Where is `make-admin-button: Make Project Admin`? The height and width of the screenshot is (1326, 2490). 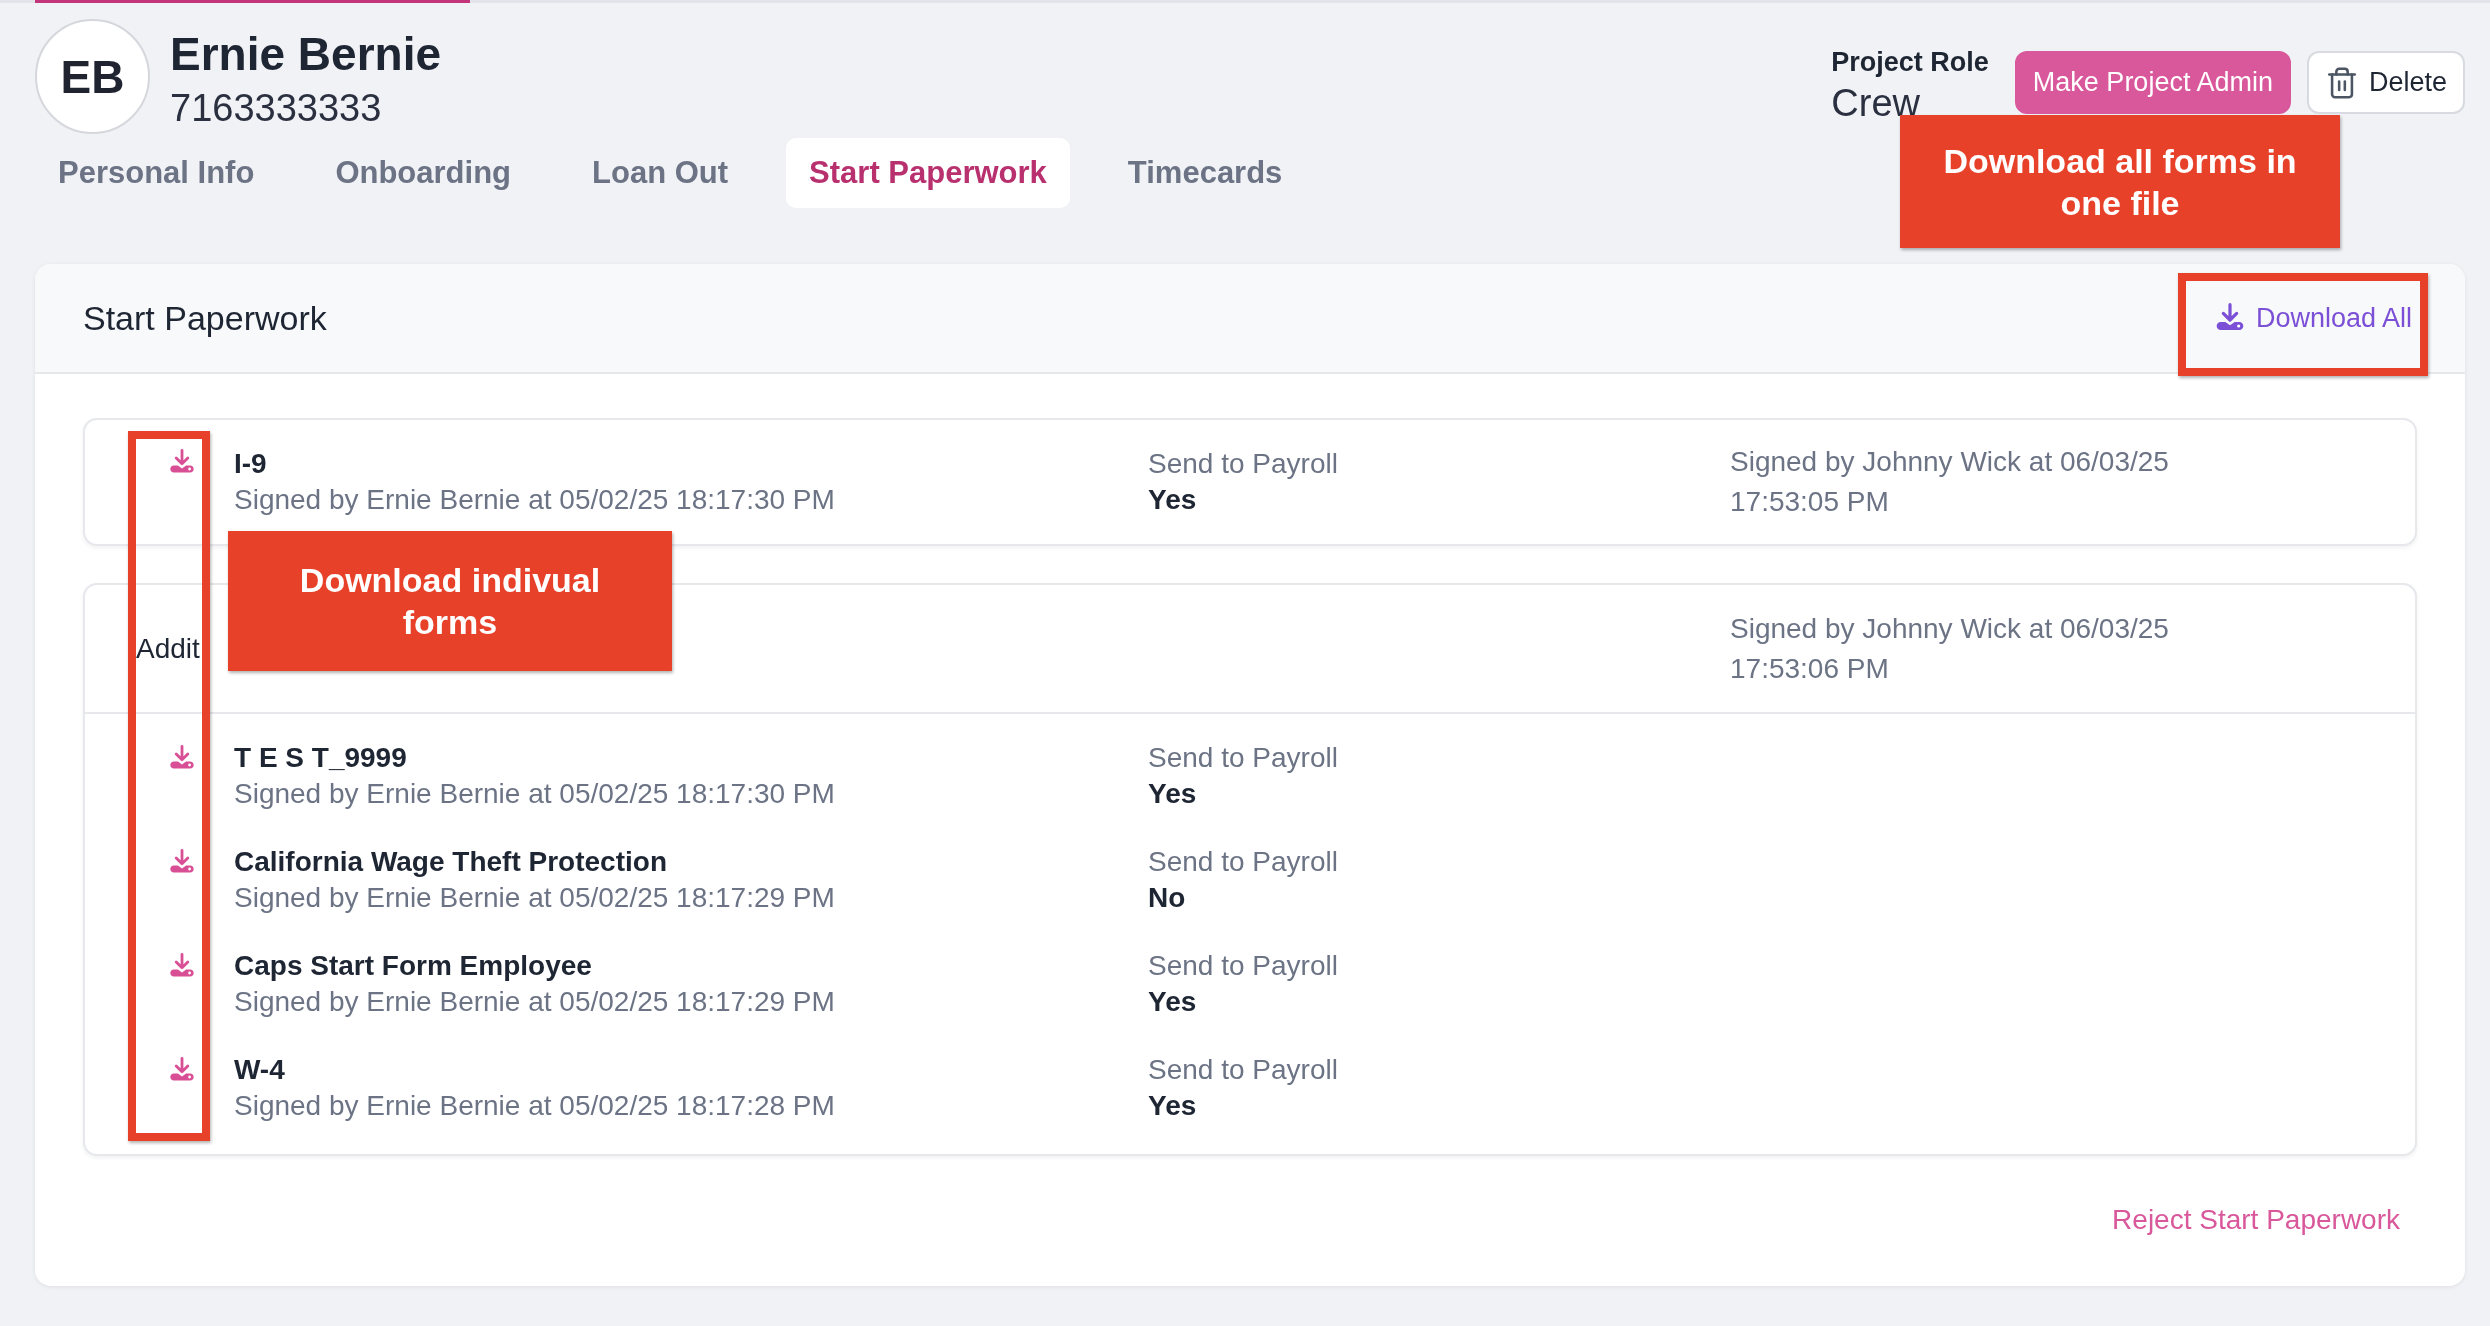 make-admin-button: Make Project Admin is located at coordinates (2152, 82).